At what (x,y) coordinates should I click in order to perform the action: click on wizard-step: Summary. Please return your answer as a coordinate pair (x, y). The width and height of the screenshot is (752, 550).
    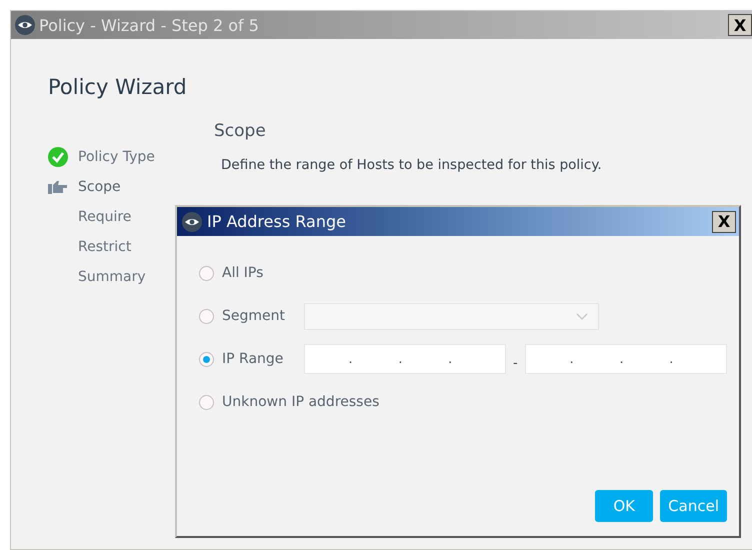
    Looking at the image, I should click on (112, 276).